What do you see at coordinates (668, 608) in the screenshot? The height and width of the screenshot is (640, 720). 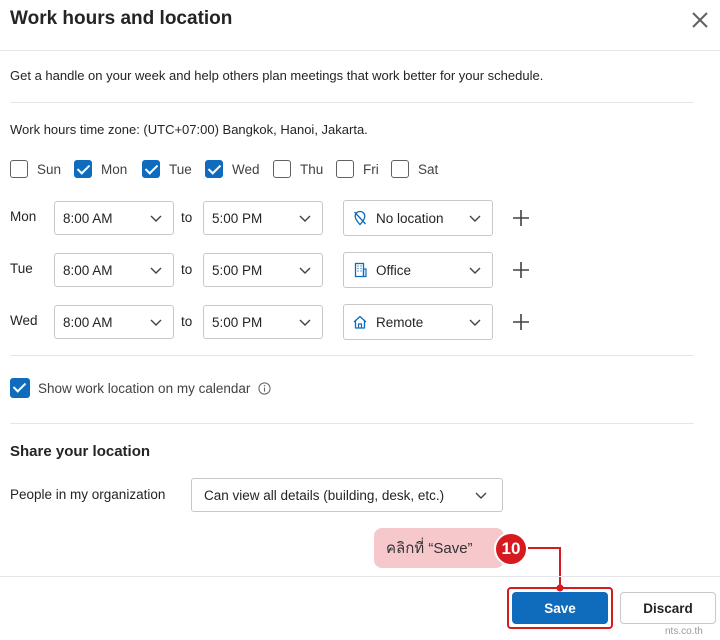 I see `discard-button: Discard` at bounding box center [668, 608].